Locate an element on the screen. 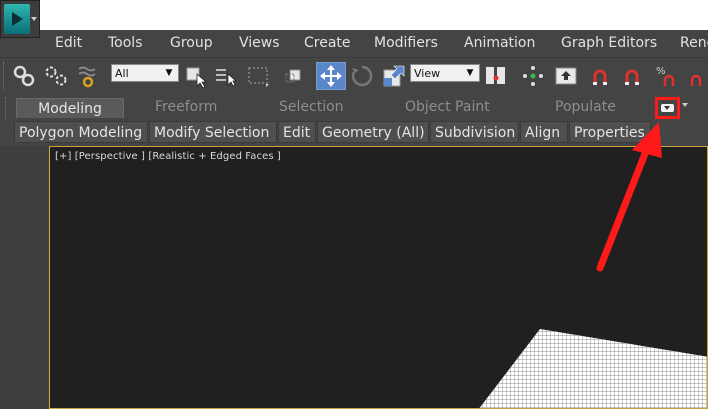 The width and height of the screenshot is (708, 409). select-and-rotate-icon is located at coordinates (362, 76).